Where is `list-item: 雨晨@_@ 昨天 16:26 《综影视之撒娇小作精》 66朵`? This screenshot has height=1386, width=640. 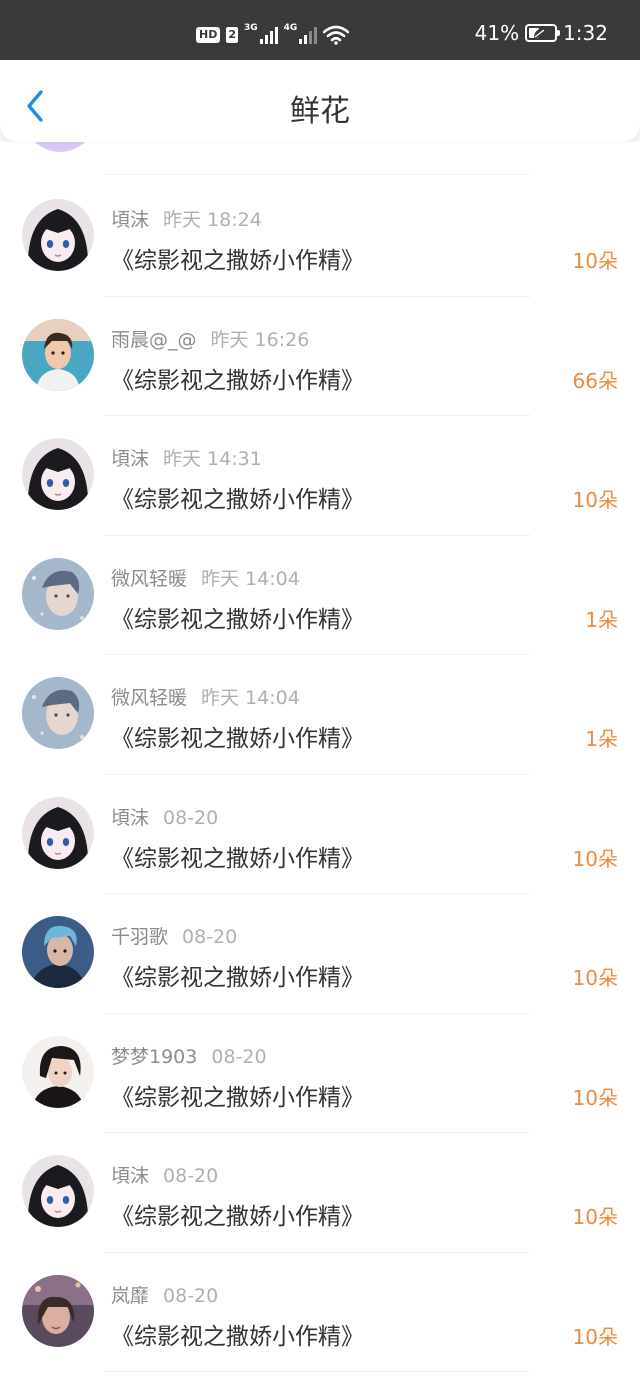 list-item: 雨晨@_@ 昨天 16:26 《综影视之撒娇小作精》 66朵 is located at coordinates (320, 356).